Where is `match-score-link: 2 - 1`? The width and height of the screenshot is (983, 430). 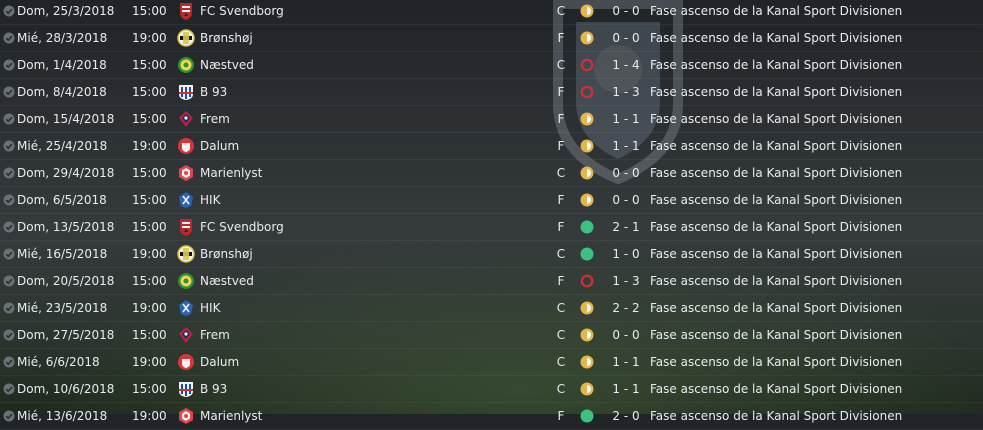 match-score-link: 2 - 1 is located at coordinates (626, 227).